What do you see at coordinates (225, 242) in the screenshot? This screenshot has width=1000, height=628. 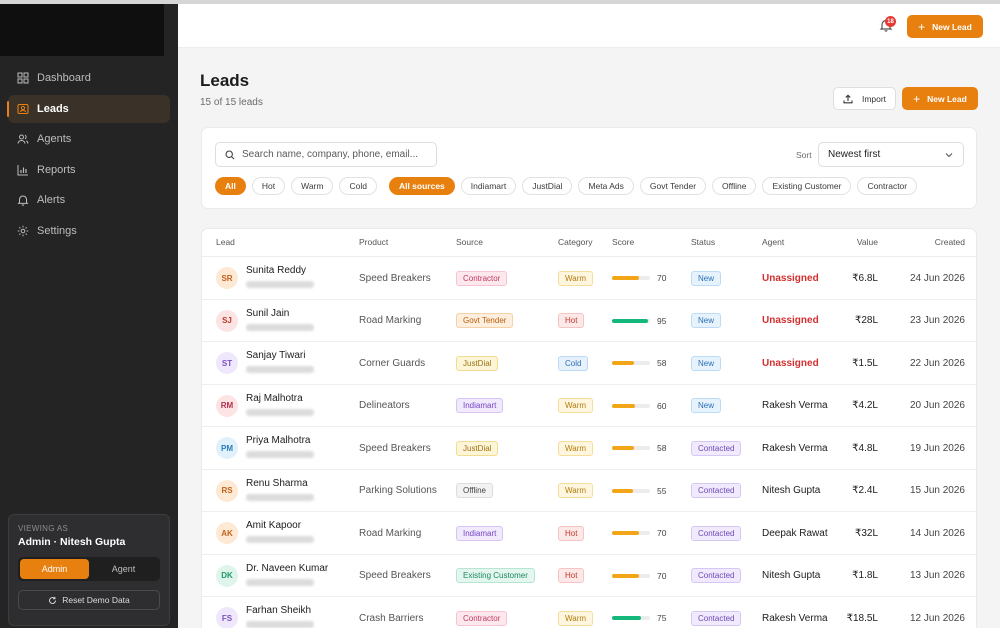 I see `column-header-lead: Lead` at bounding box center [225, 242].